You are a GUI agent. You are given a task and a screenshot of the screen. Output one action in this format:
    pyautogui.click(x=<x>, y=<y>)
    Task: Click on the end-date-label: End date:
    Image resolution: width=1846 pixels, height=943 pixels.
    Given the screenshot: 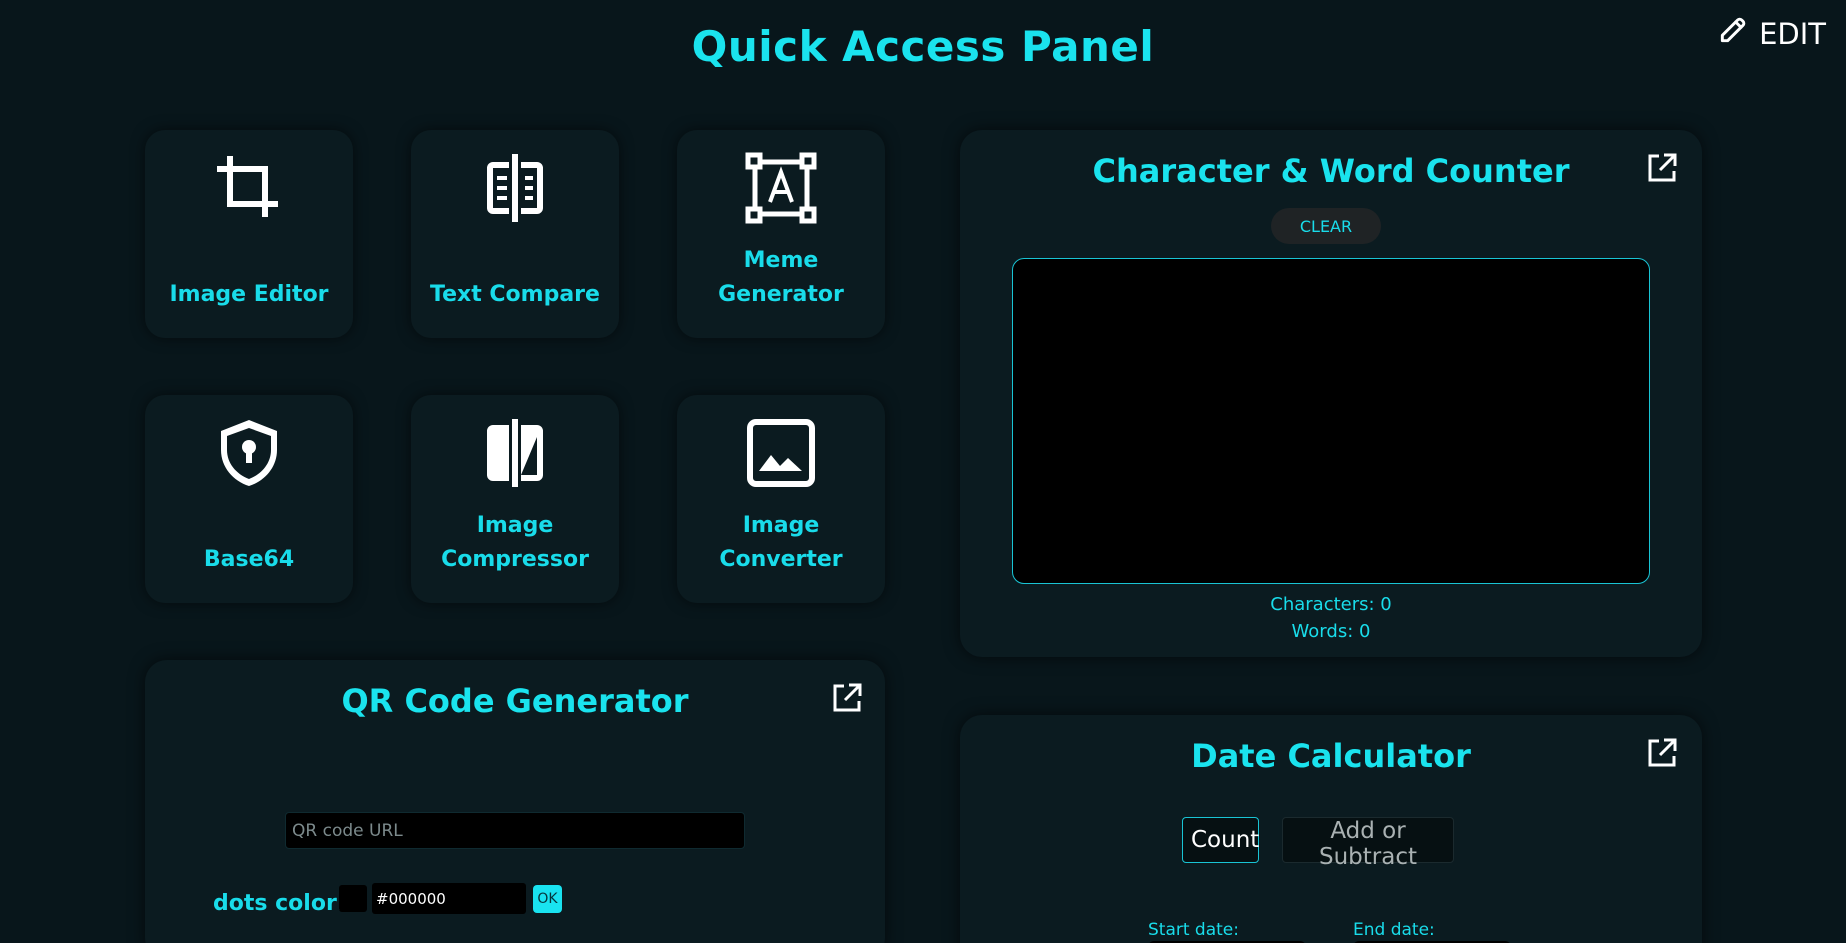 What is the action you would take?
    pyautogui.click(x=1394, y=930)
    